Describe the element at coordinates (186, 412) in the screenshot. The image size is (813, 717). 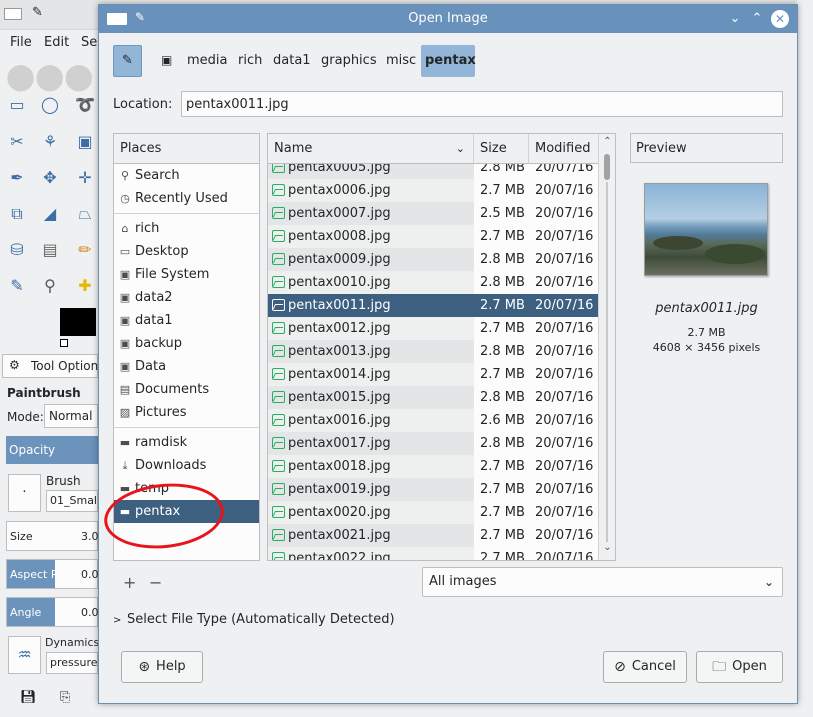
I see `place-pictures: ▨ Pictures` at that location.